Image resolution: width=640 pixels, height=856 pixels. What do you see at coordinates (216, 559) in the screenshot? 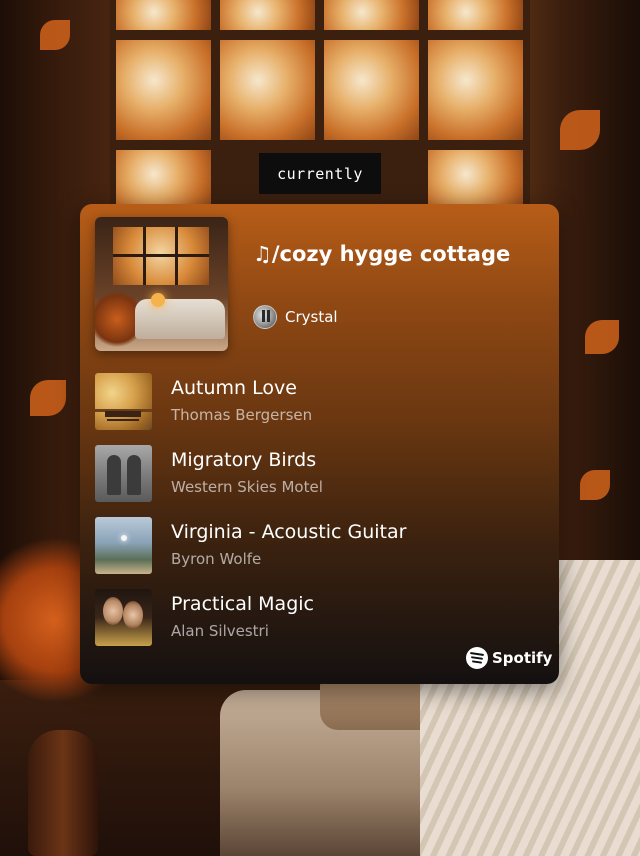
I see `track-artist: Byron Wolfe` at bounding box center [216, 559].